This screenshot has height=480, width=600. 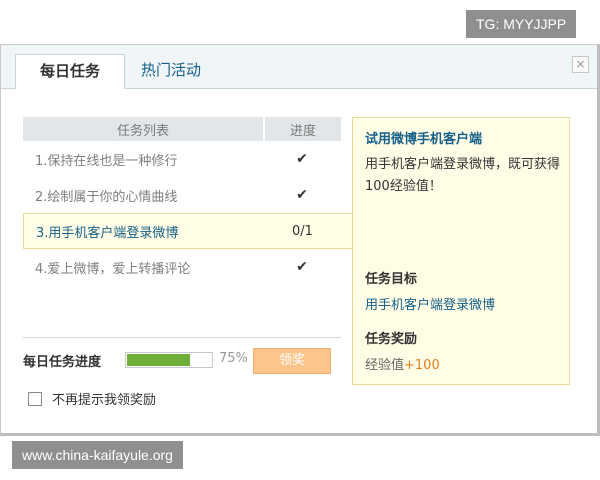 I want to click on task-name: 4.爱上微博，爱上转播评论, so click(x=113, y=269).